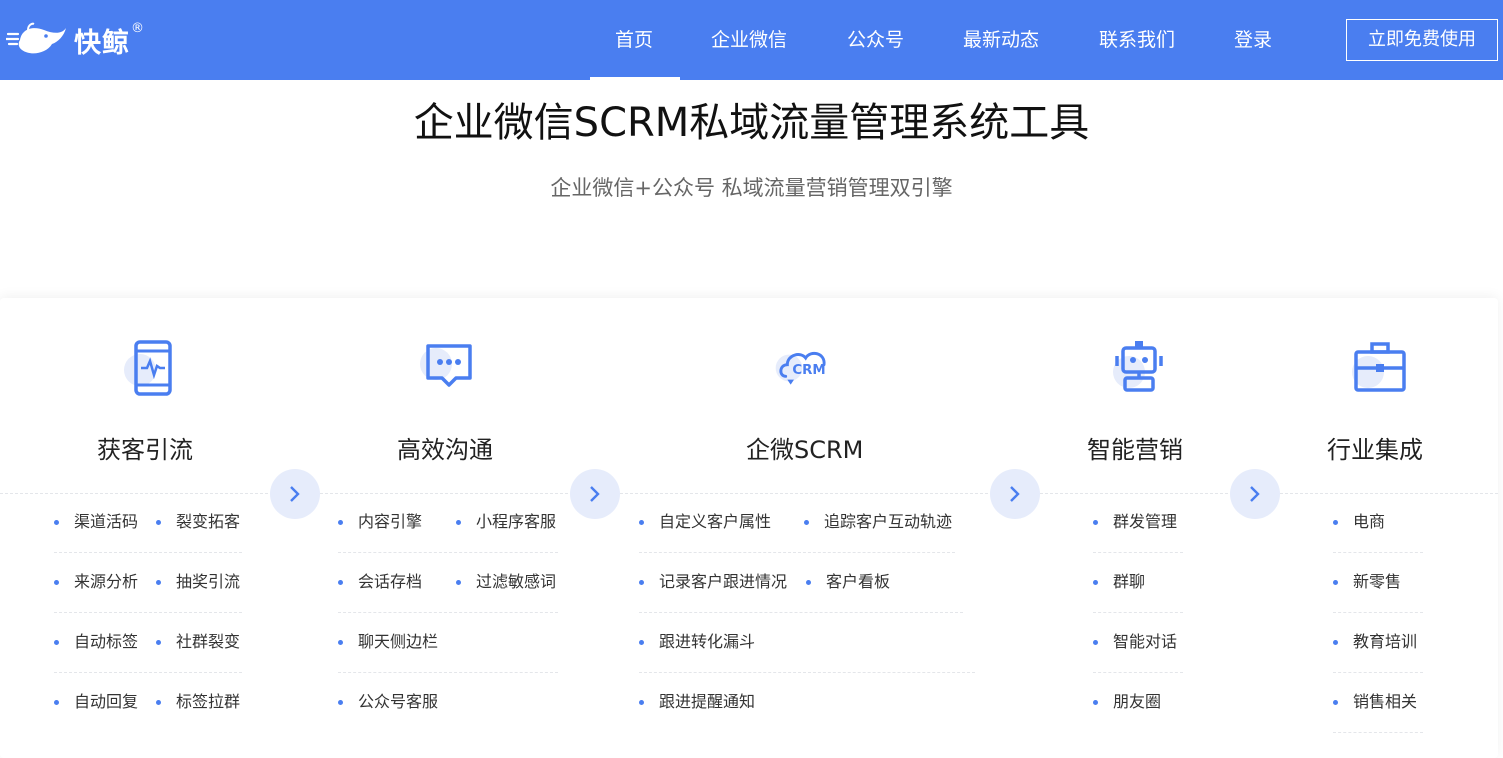  Describe the element at coordinates (751, 188) in the screenshot. I see `page-subtitle: 企业微信+公众号 私域流量营销管理双引擎` at that location.